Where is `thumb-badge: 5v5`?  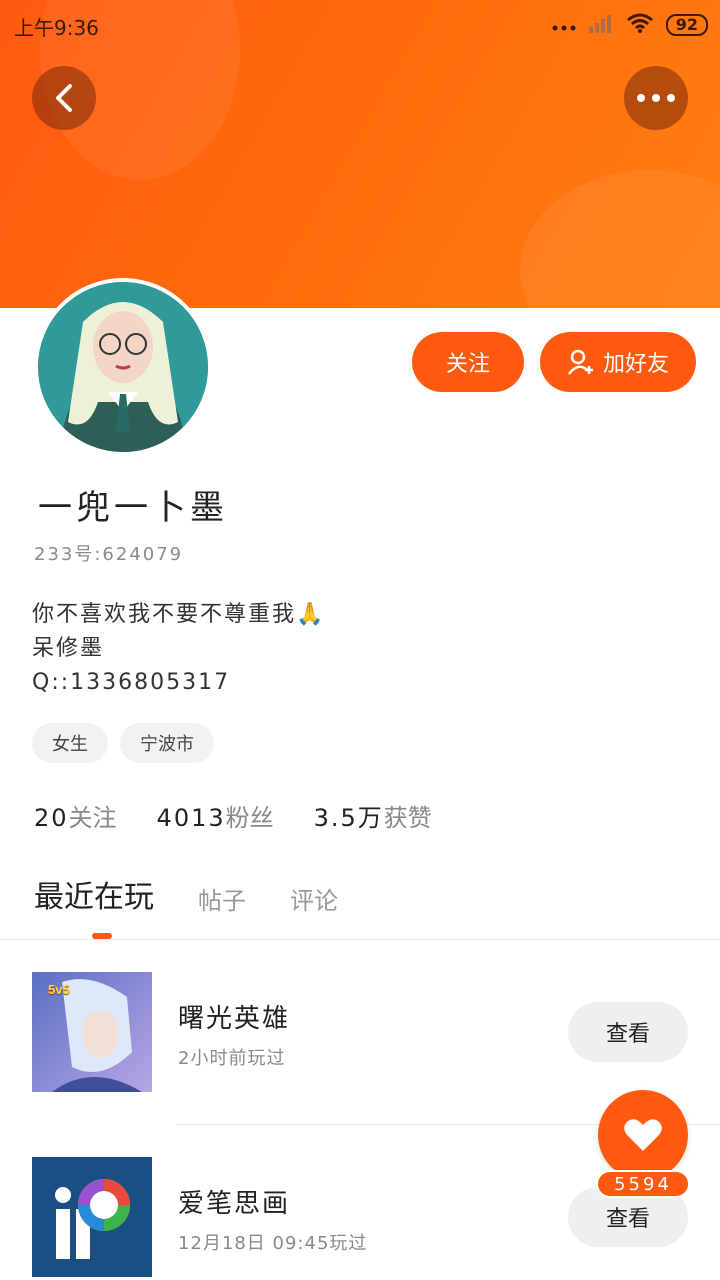 thumb-badge: 5v5 is located at coordinates (59, 989).